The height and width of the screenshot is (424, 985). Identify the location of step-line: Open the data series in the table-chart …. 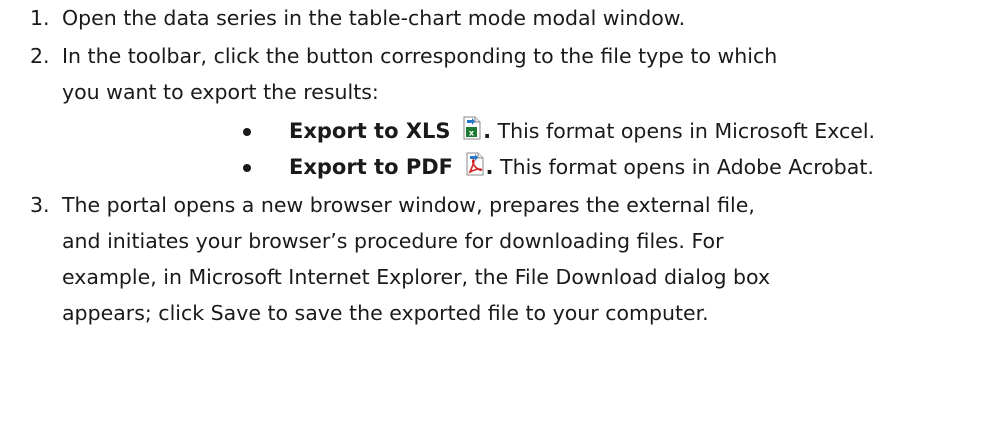
(374, 18).